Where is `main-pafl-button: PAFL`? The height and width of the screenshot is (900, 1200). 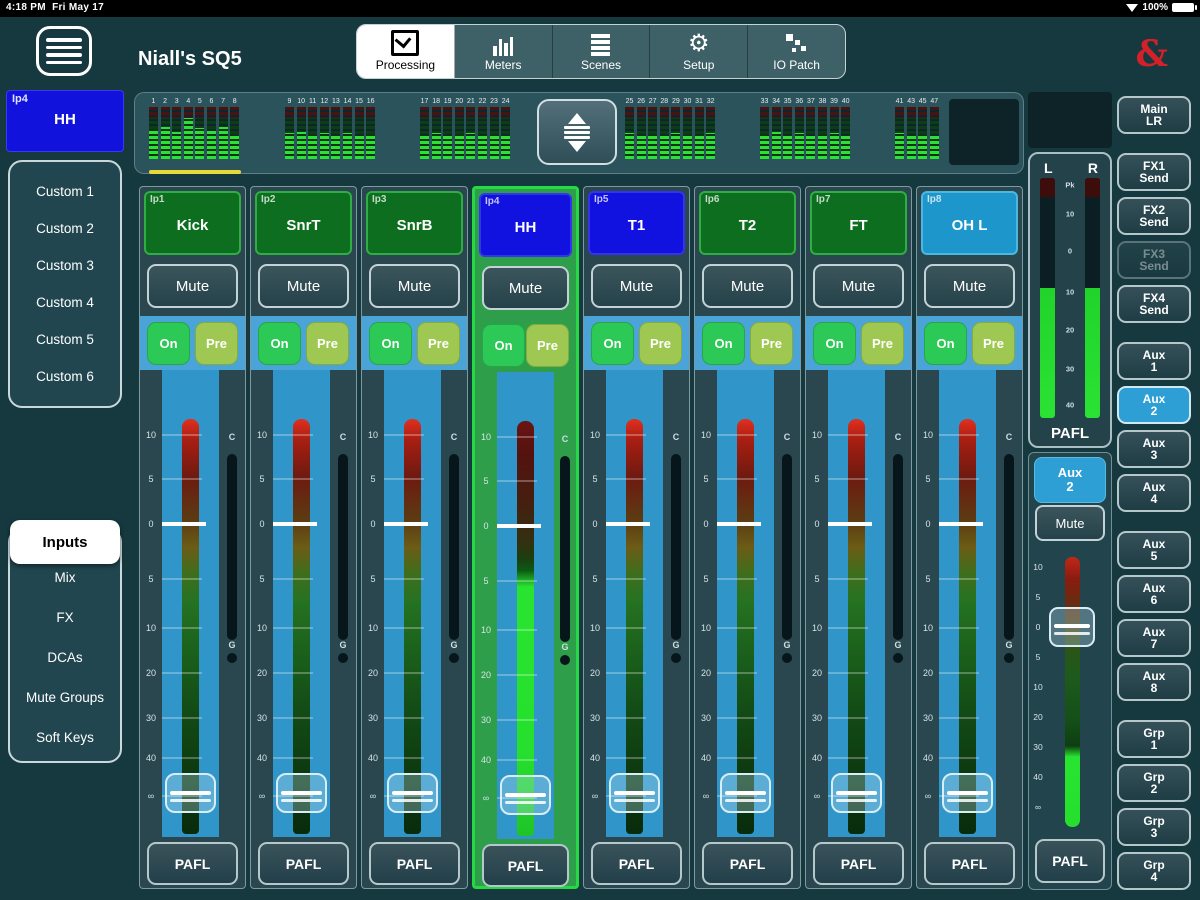
main-pafl-button: PAFL is located at coordinates (1070, 433).